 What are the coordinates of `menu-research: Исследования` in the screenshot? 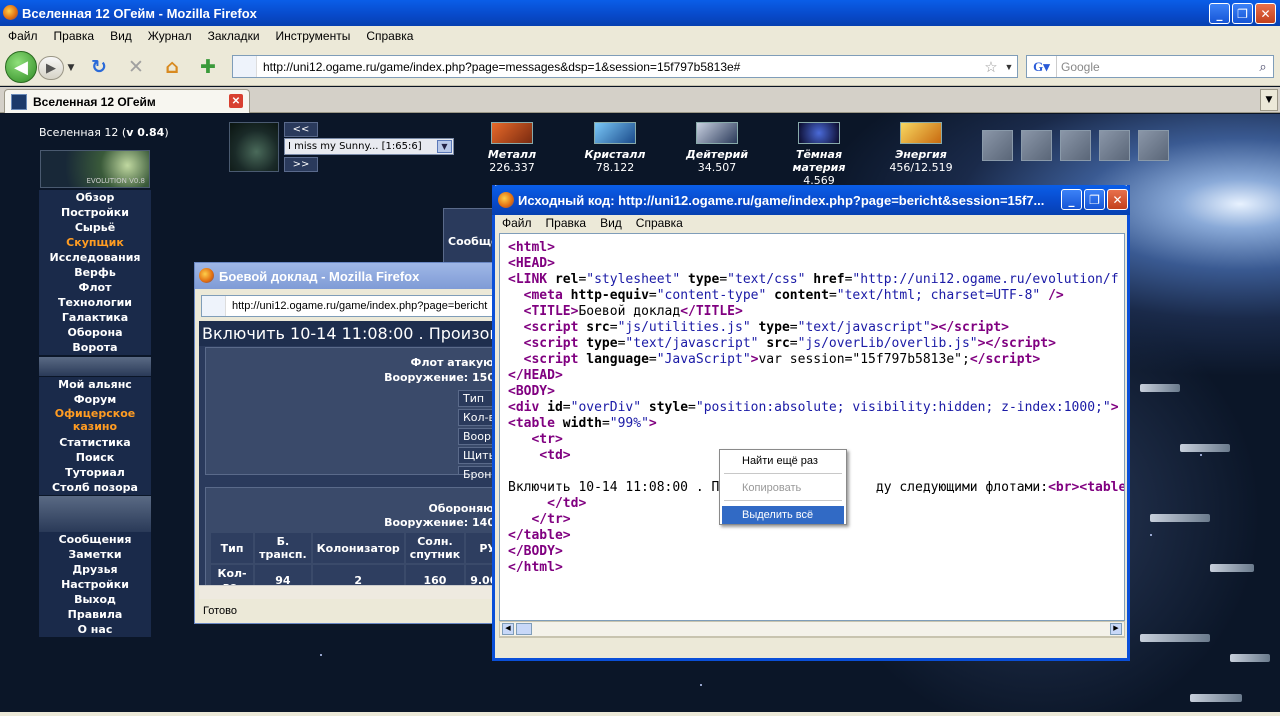 It's located at (95, 257).